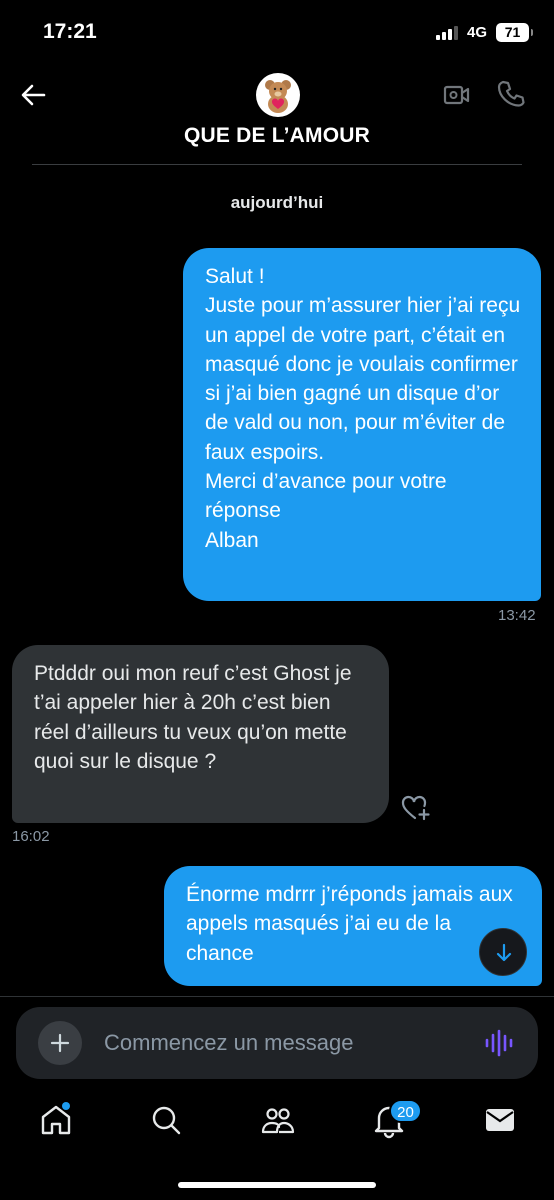 The image size is (554, 1200). I want to click on tab-search, so click(166, 1120).